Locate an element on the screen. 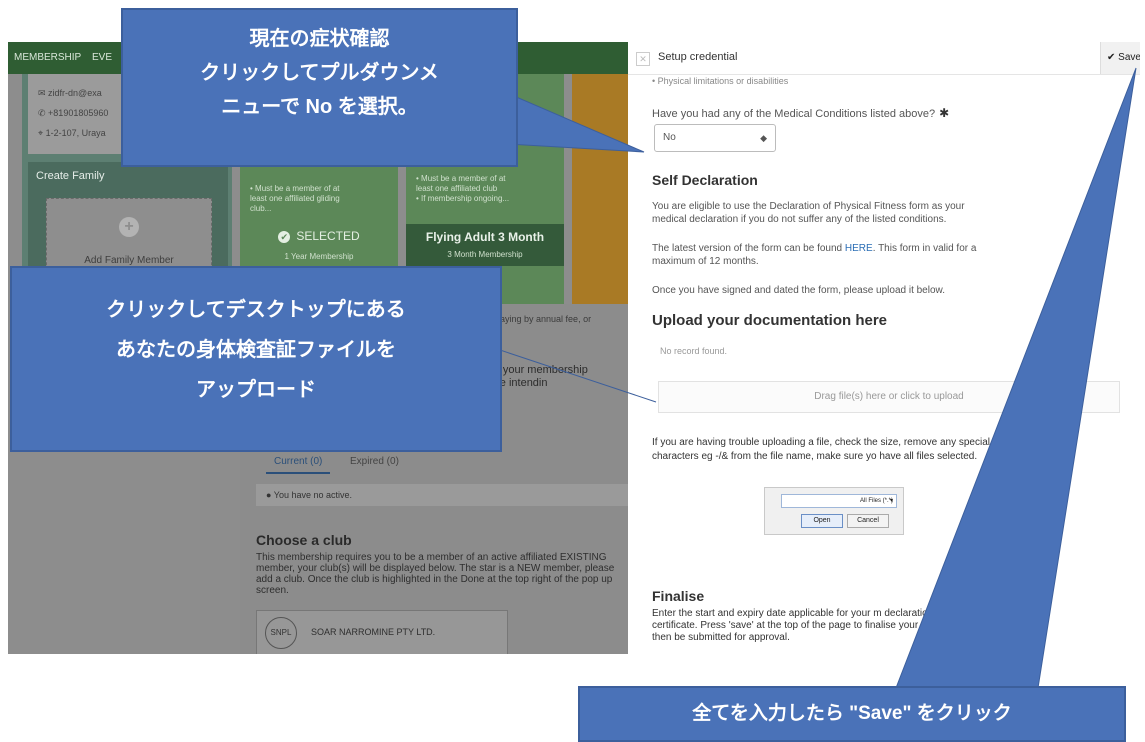  callout2-line3: アップロード is located at coordinates (256, 390).